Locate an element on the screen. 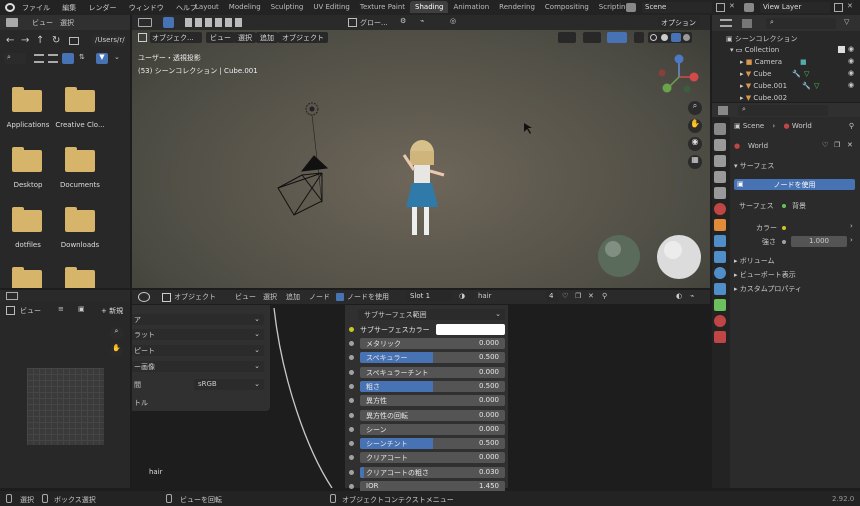 The image size is (860, 506). new-view-layer-icon is located at coordinates (838, 7).